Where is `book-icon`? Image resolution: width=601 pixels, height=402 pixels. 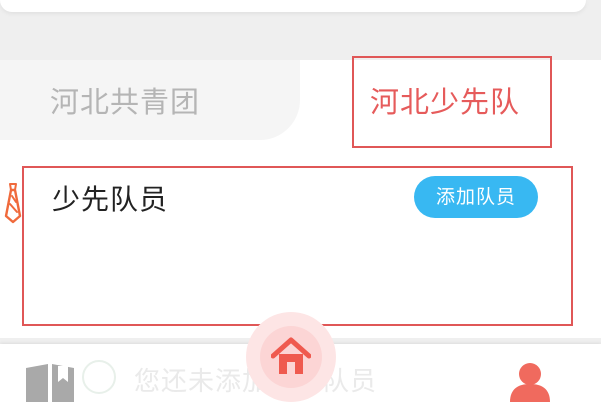
book-icon is located at coordinates (51, 383).